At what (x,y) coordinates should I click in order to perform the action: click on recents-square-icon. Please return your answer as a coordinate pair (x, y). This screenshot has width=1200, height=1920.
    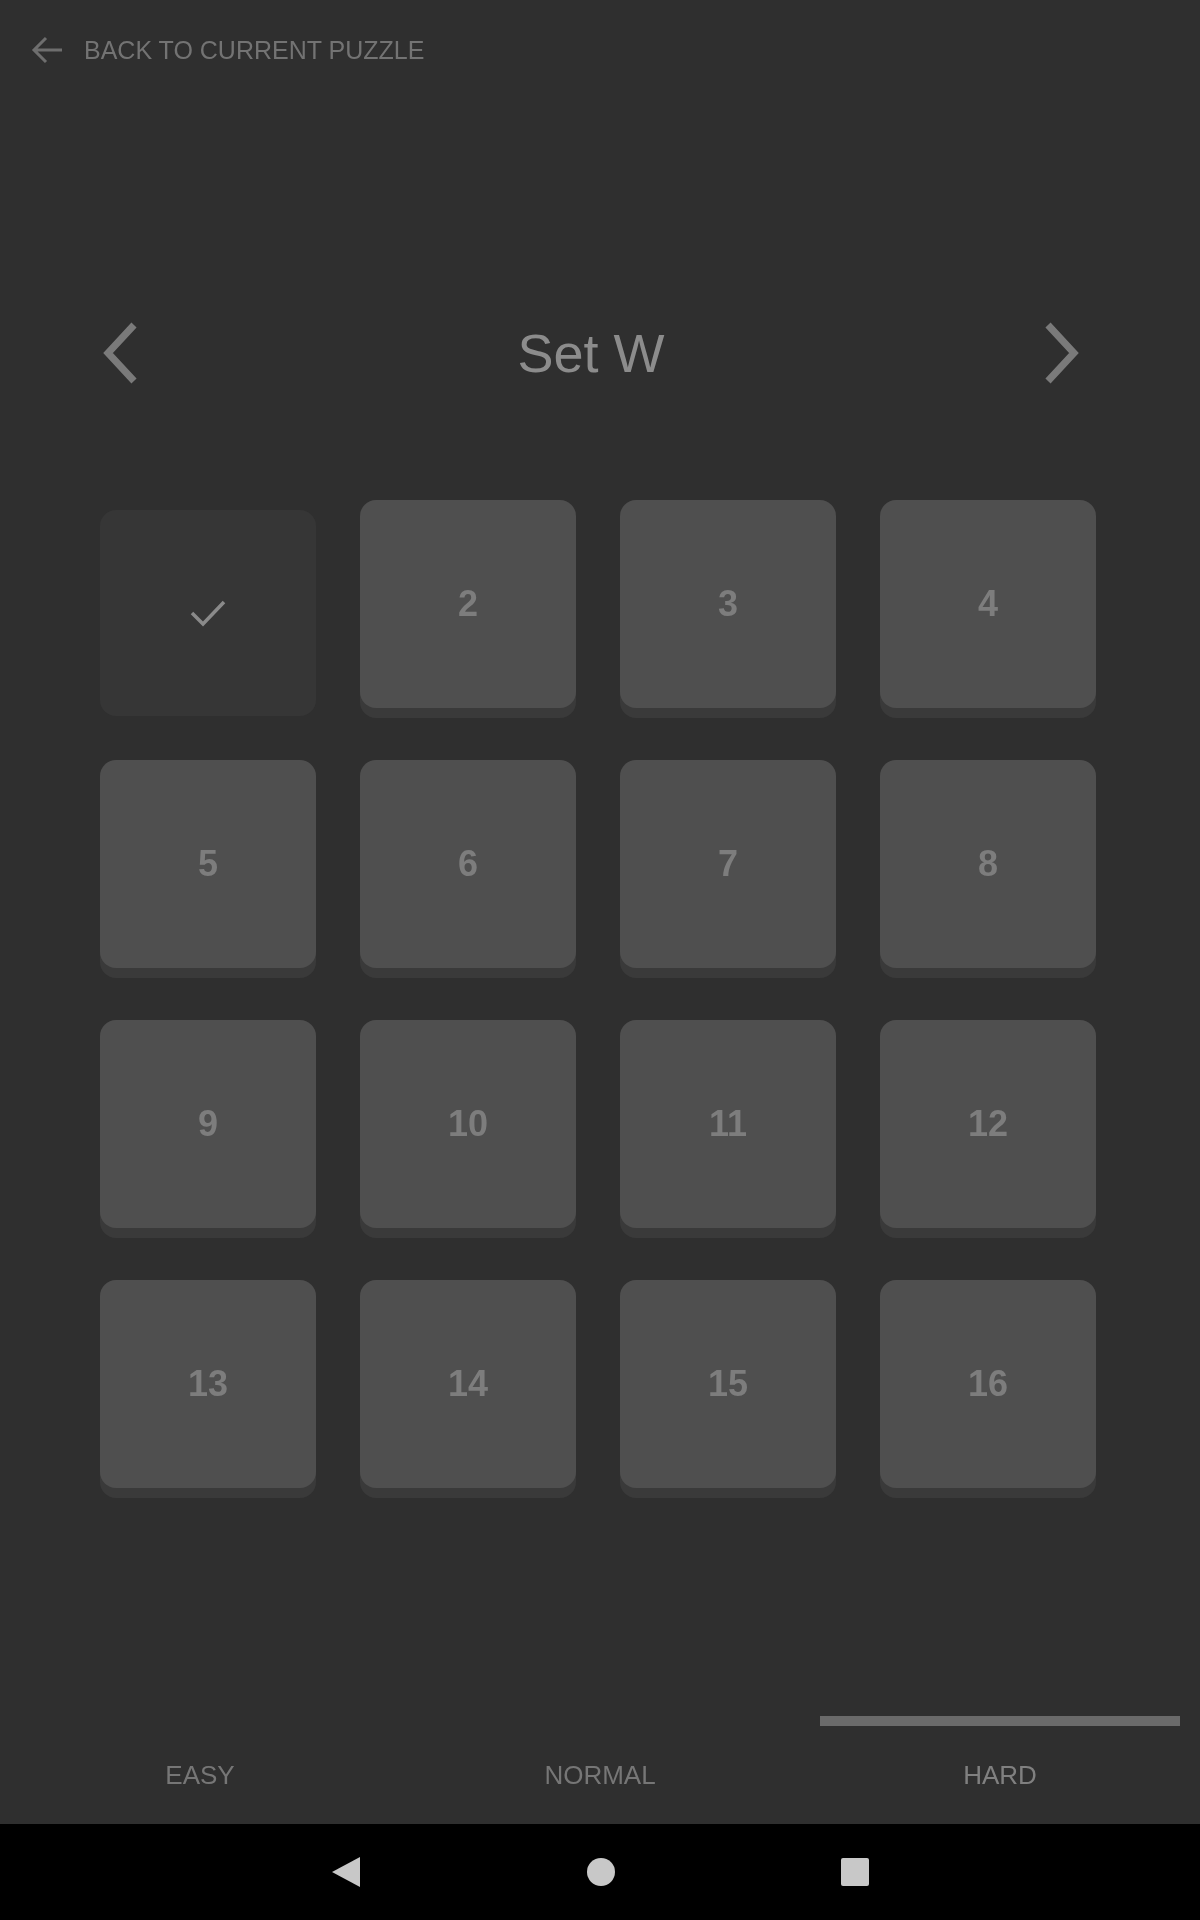
    Looking at the image, I should click on (855, 1872).